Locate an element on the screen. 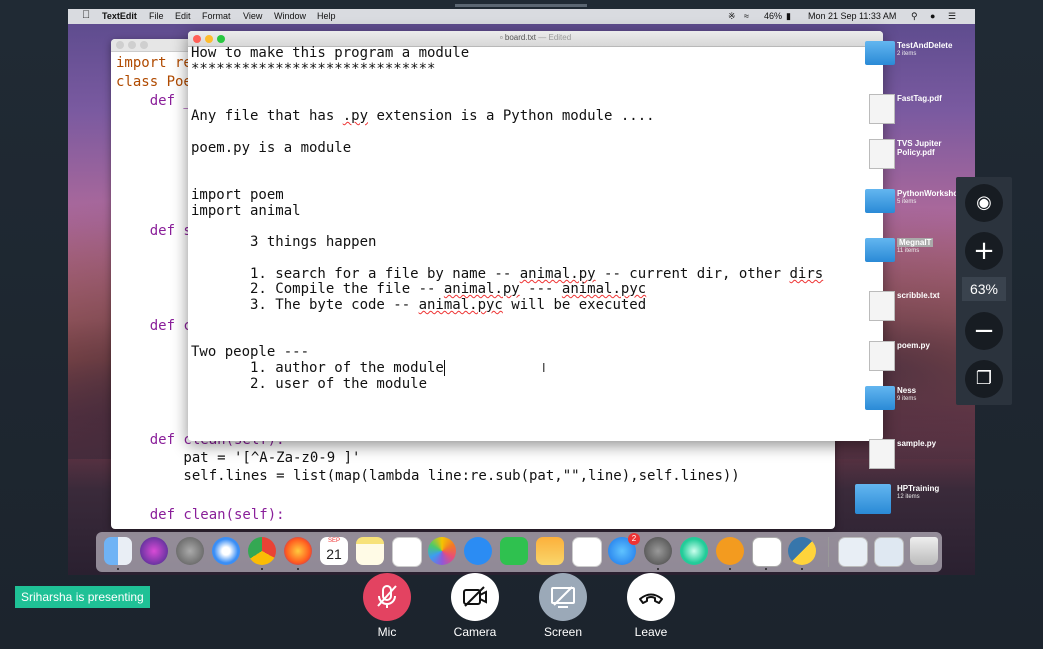 The width and height of the screenshot is (1043, 649). menu-edit: Edit is located at coordinates (183, 16).